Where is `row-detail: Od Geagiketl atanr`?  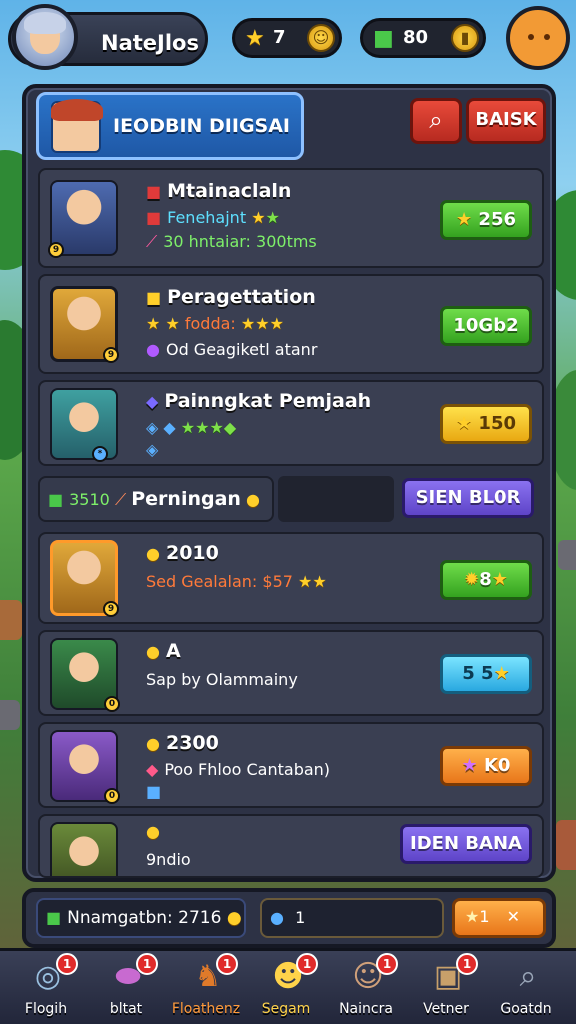
row-detail: Od Geagiketl atanr is located at coordinates (241, 349).